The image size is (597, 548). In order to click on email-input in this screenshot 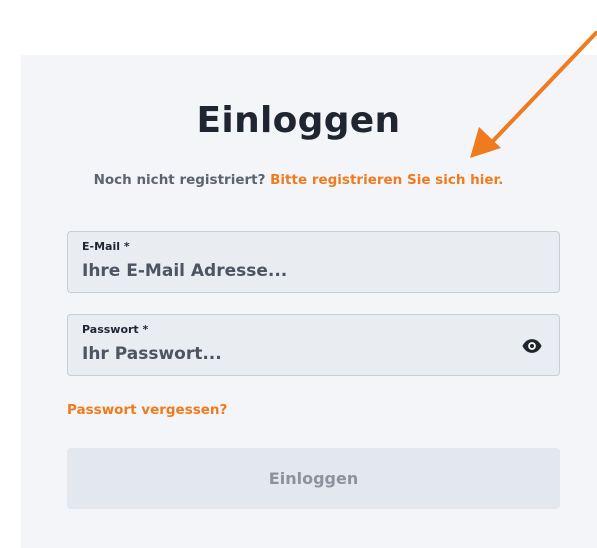, I will do `click(292, 271)`.